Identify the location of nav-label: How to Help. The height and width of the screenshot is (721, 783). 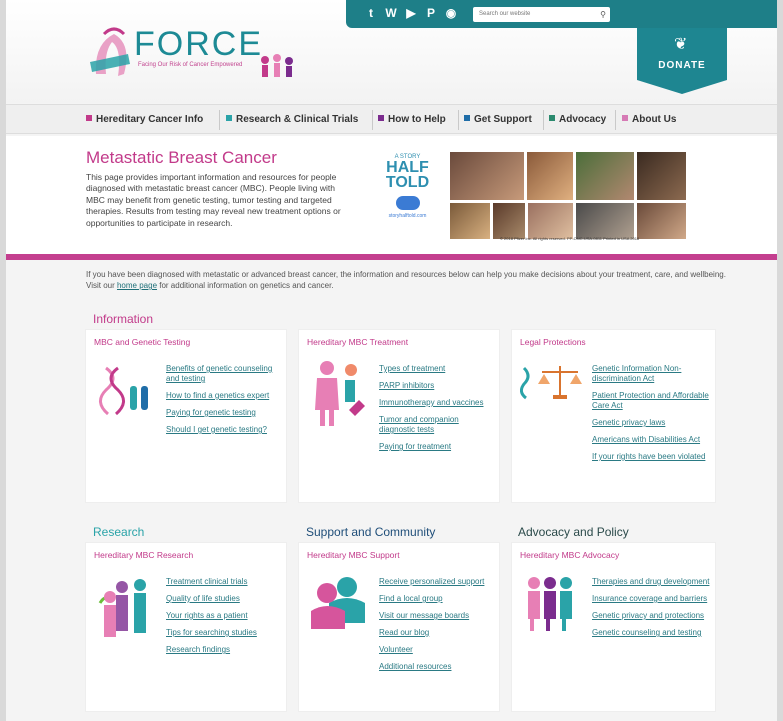
(417, 119).